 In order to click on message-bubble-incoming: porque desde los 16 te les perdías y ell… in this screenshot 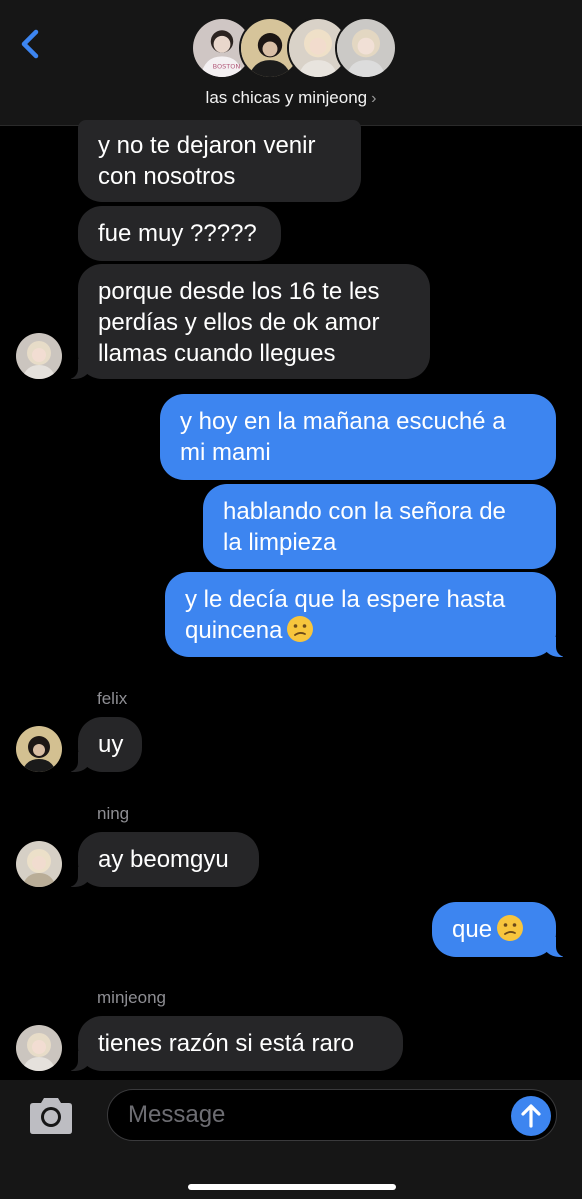, I will do `click(249, 321)`.